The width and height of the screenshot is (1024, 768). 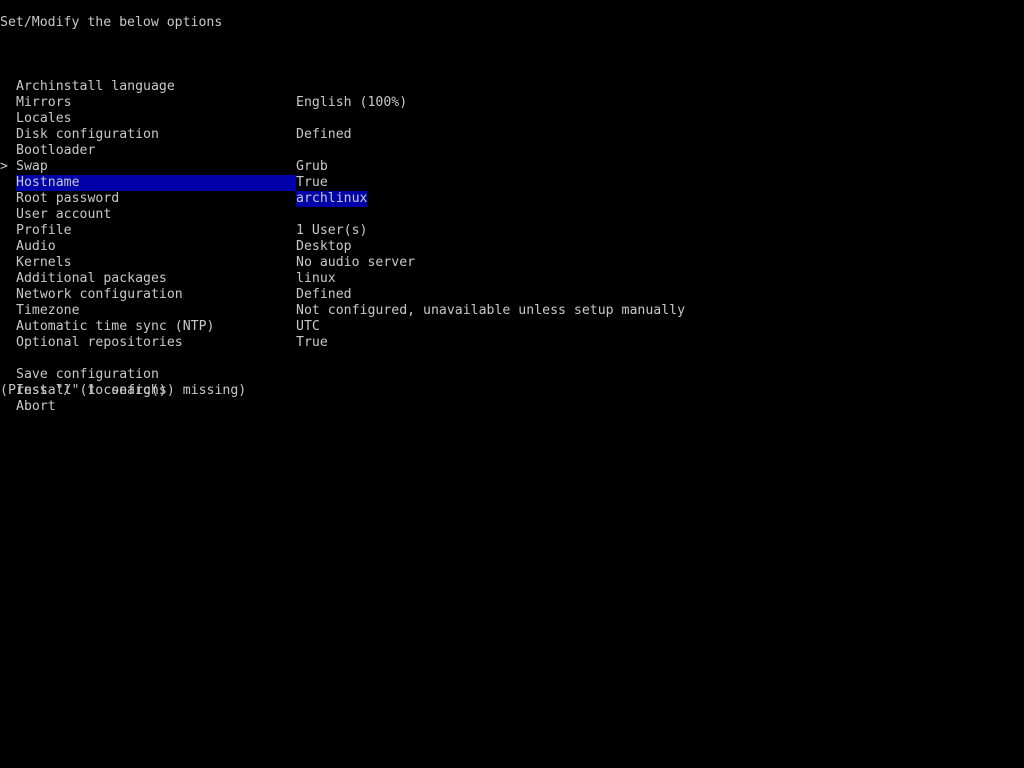 What do you see at coordinates (512, 86) in the screenshot?
I see `menu-item-mirrors: Mirrors` at bounding box center [512, 86].